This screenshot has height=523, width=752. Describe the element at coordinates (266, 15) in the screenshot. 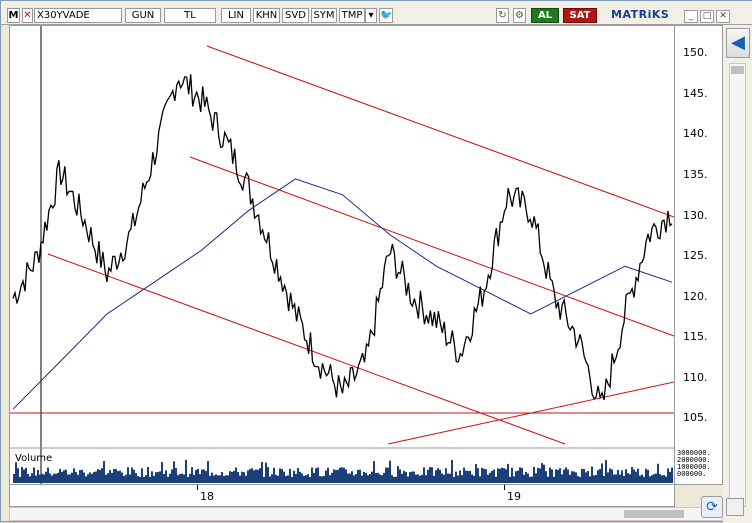

I see `khn-button: KHN` at that location.